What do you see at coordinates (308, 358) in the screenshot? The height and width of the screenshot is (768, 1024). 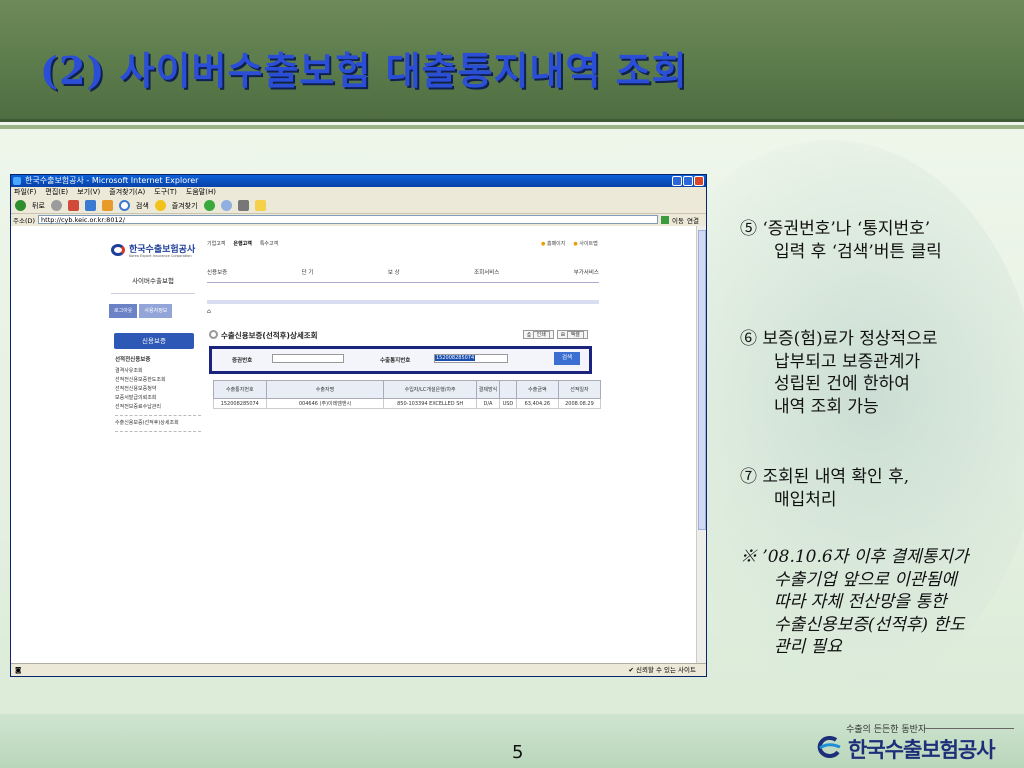 I see `cert-number-input` at bounding box center [308, 358].